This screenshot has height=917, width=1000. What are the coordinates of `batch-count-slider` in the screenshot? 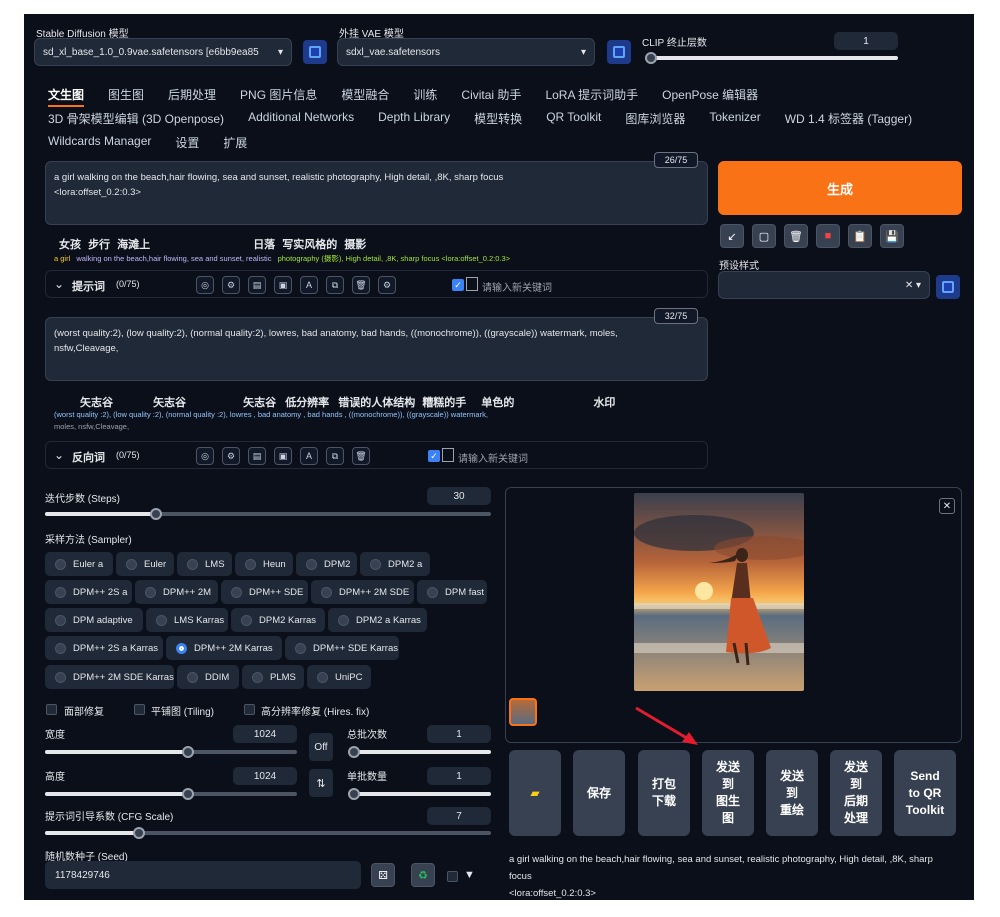 It's located at (419, 752).